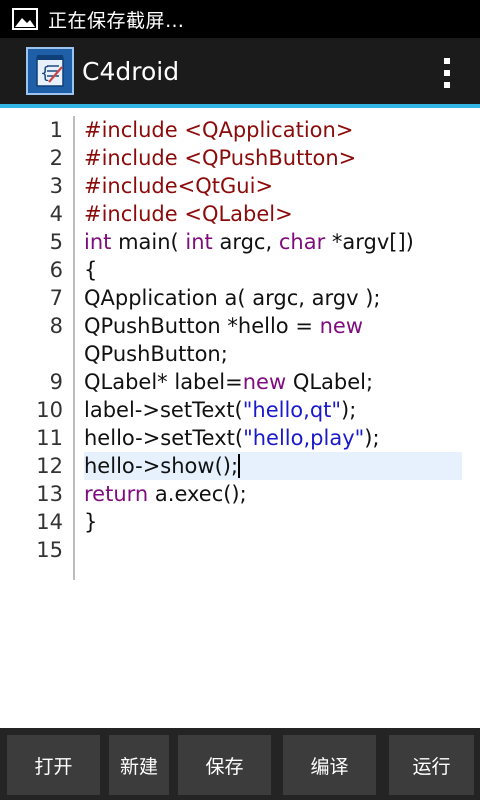  I want to click on code-line: 13 return a.exec();, so click(240, 494).